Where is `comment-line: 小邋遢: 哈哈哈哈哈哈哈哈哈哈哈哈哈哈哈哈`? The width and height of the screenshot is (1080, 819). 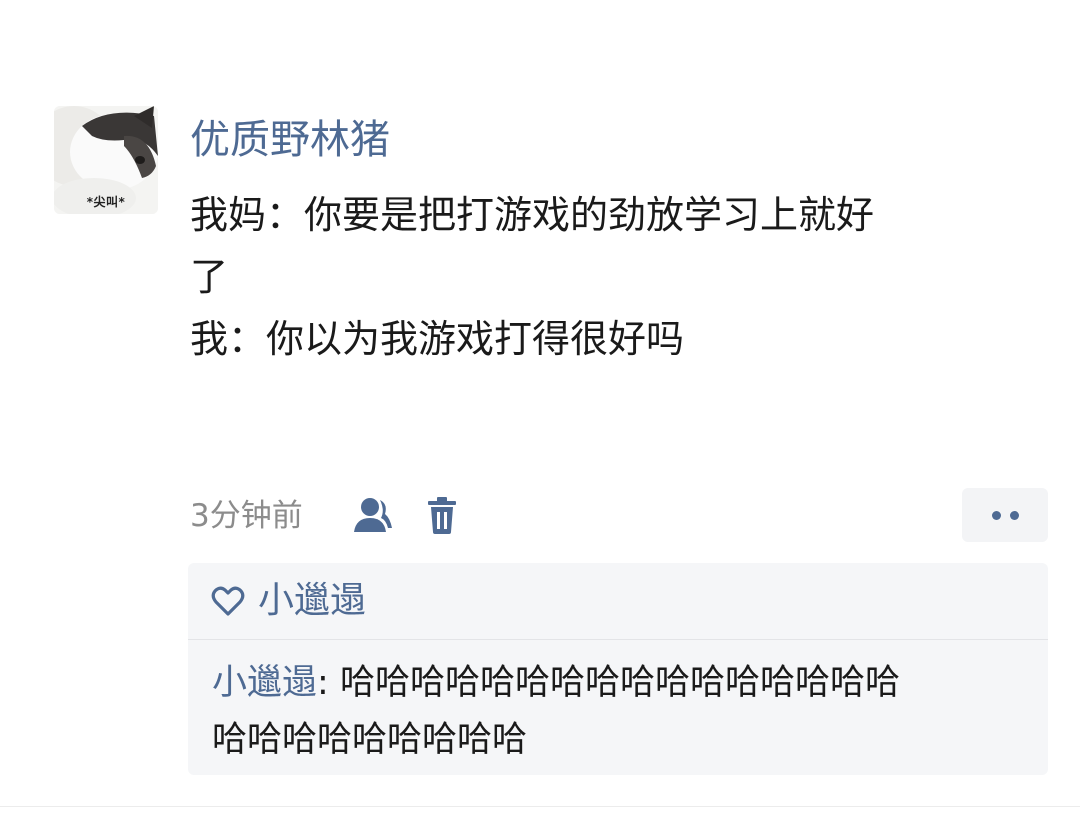 comment-line: 小邋遢: 哈哈哈哈哈哈哈哈哈哈哈哈哈哈哈哈 is located at coordinates (612, 683).